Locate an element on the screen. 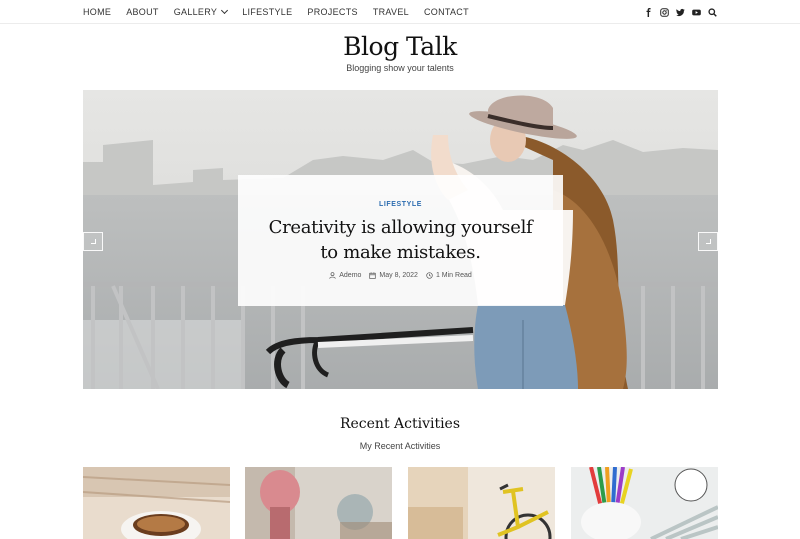 This screenshot has width=800, height=539. chevron-down-icon is located at coordinates (225, 10).